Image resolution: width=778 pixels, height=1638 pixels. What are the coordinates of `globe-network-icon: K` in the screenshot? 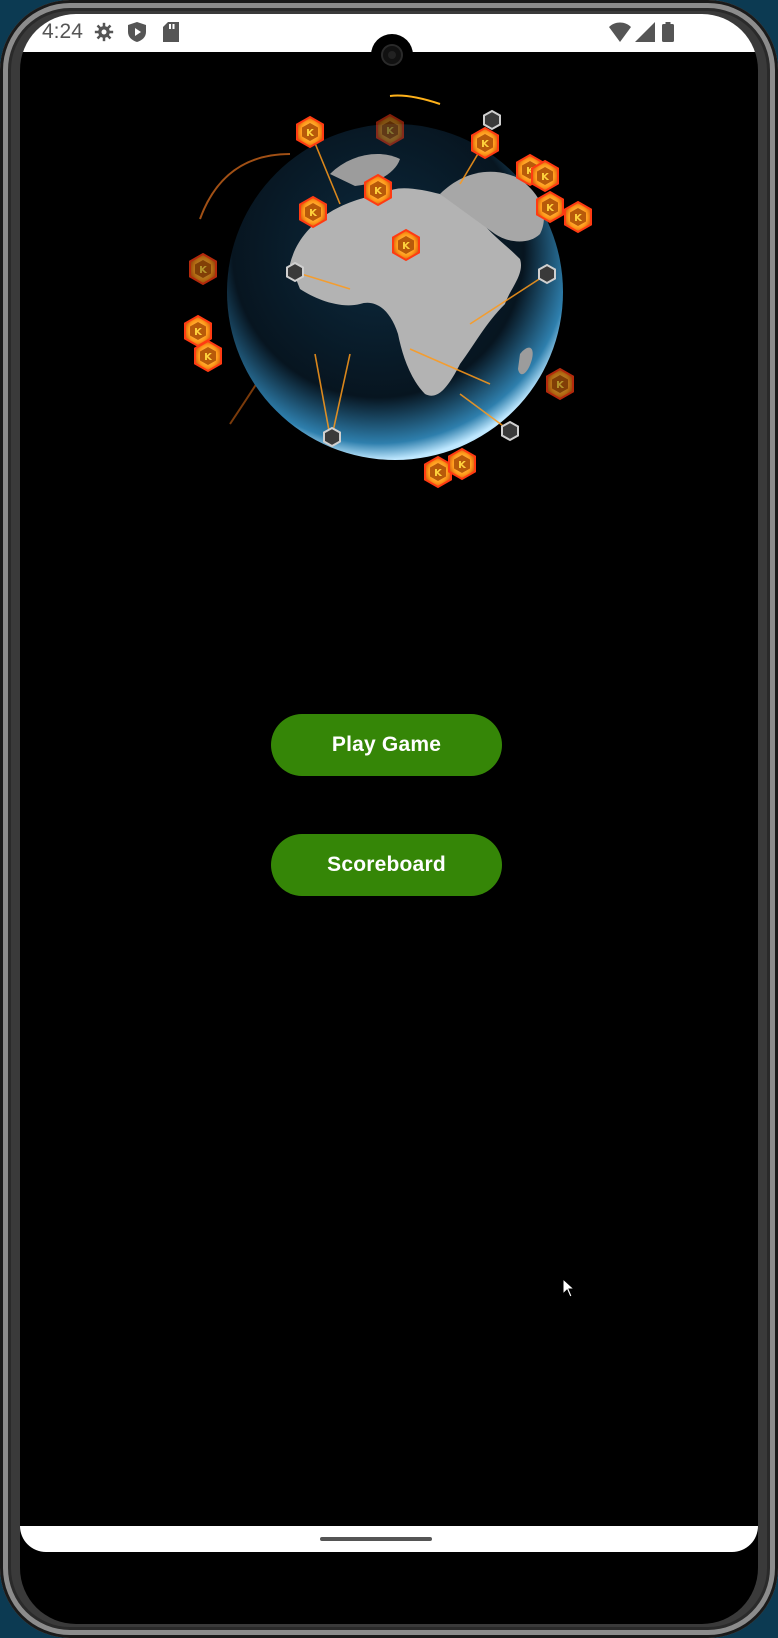 It's located at (388, 291).